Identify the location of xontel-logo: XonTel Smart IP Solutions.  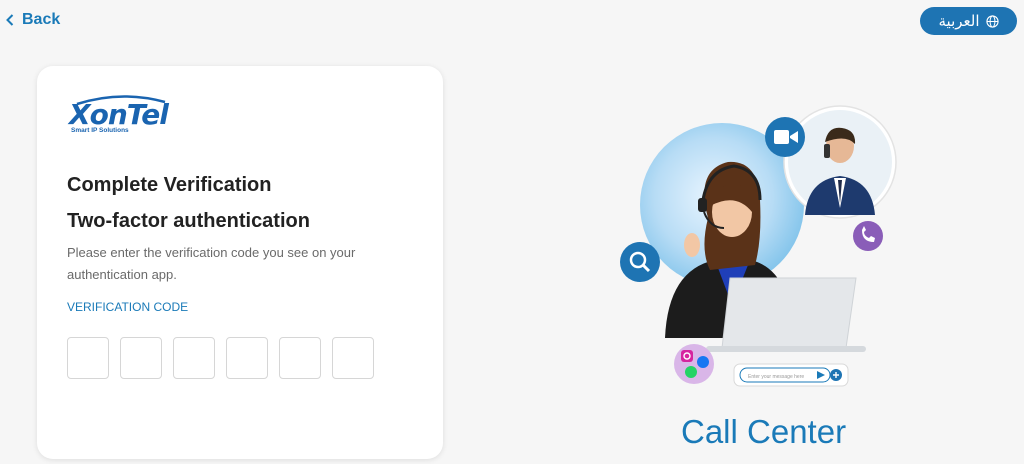
(124, 116).